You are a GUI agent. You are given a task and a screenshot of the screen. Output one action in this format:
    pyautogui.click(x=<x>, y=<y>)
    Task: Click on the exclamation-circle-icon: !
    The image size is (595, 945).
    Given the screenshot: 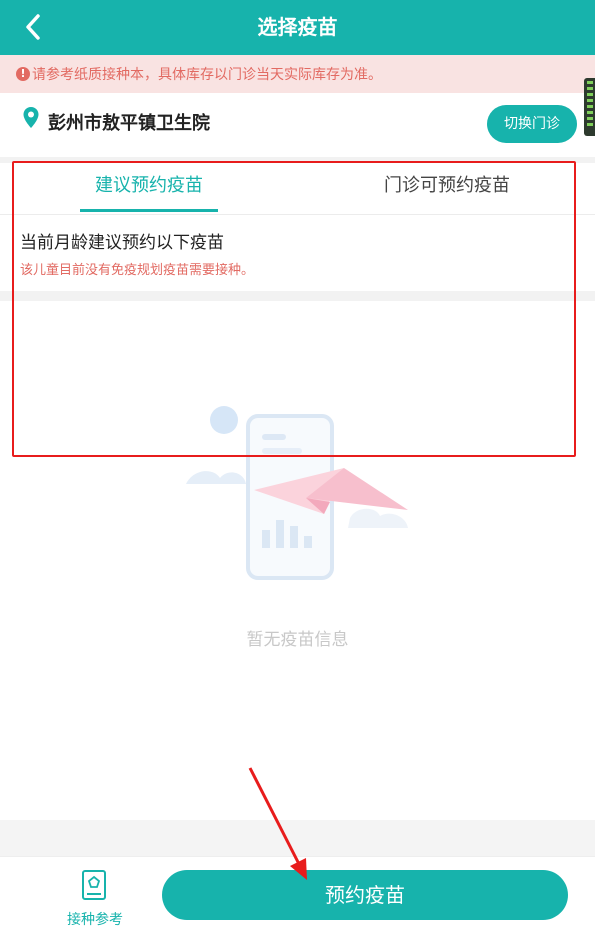 What is the action you would take?
    pyautogui.click(x=23, y=74)
    